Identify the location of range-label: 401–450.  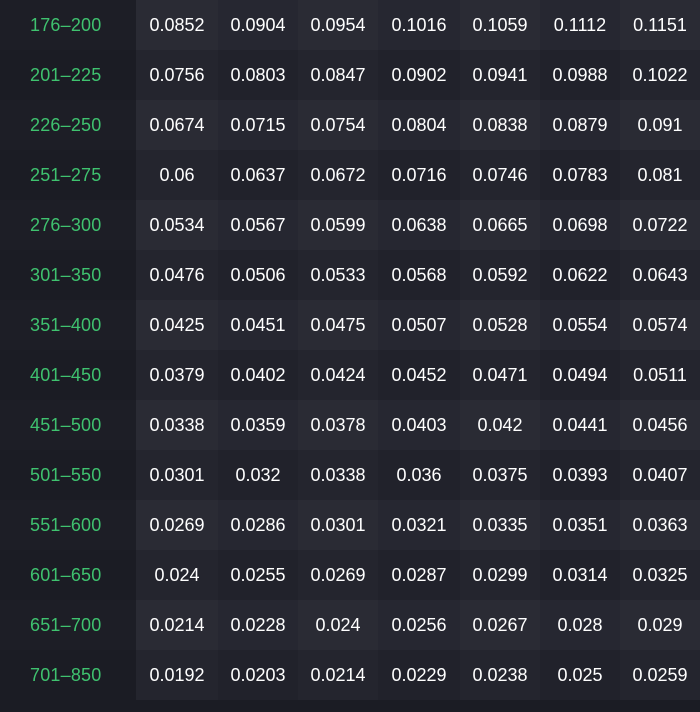
(68, 375).